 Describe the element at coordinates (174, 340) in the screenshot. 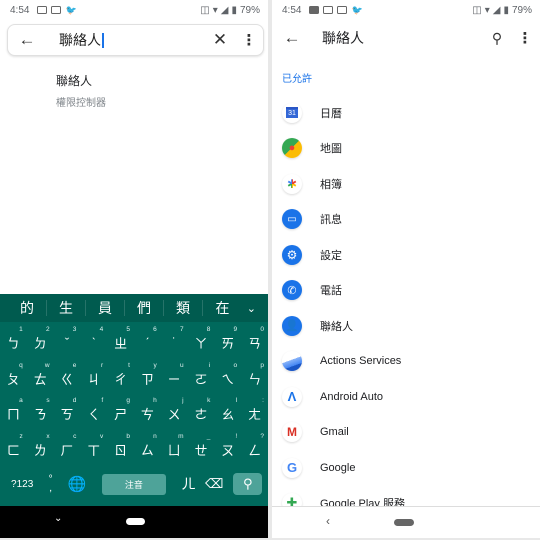

I see `key: 7 ˙` at that location.